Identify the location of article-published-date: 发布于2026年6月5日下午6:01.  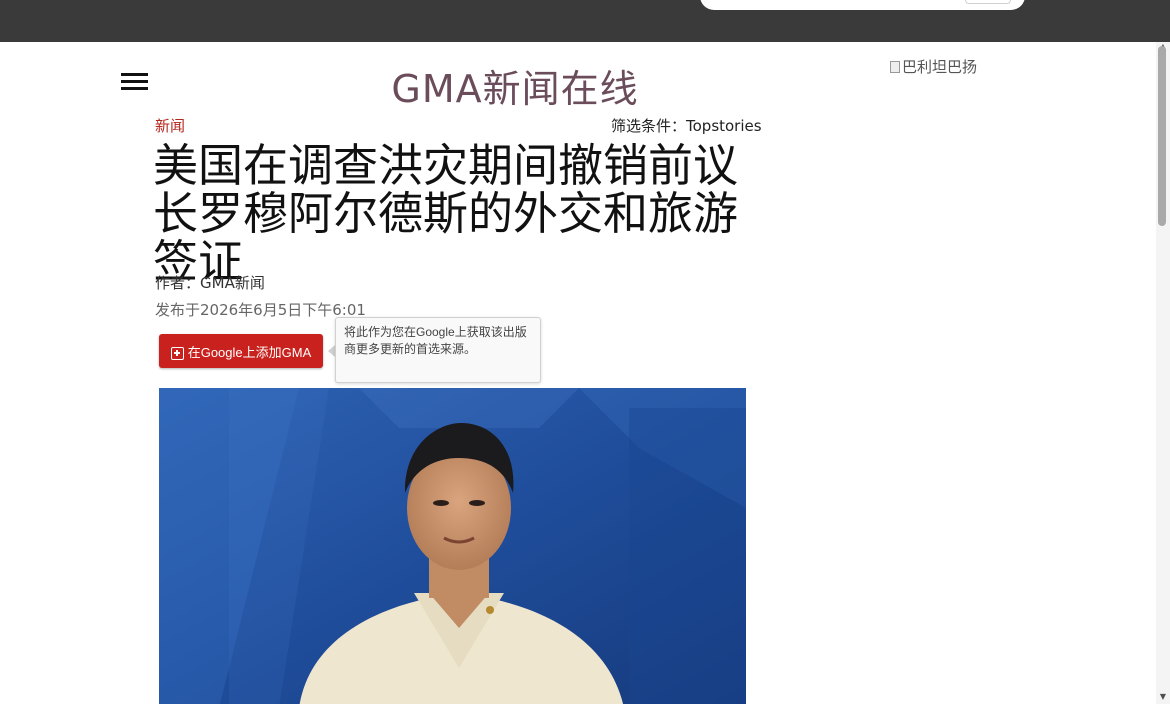
(260, 310).